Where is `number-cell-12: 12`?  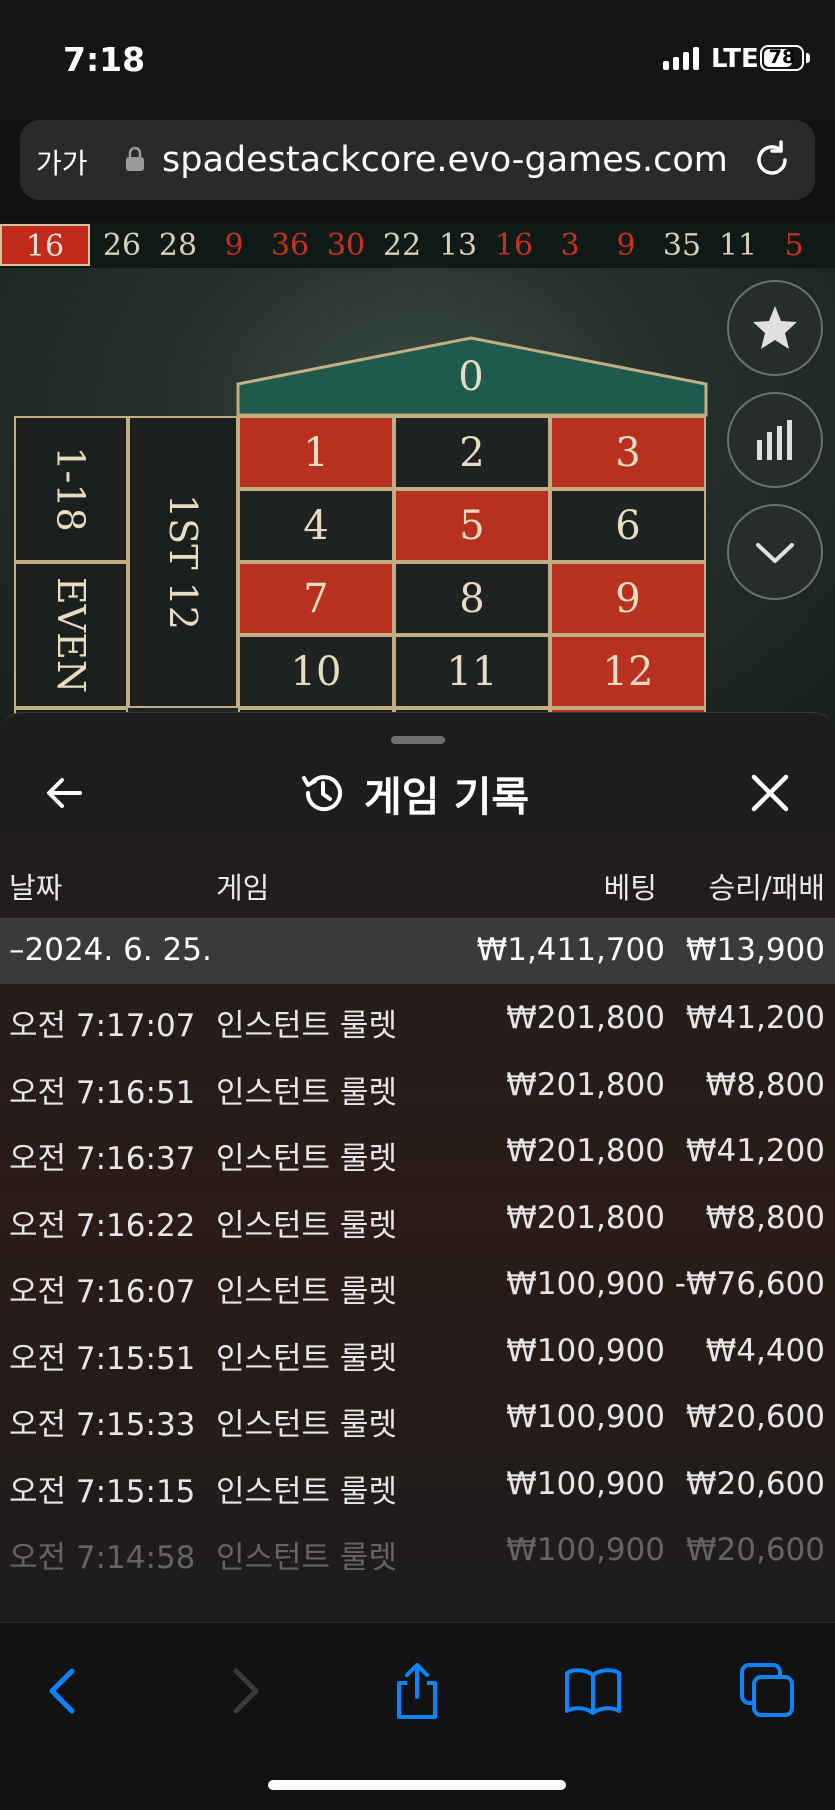 number-cell-12: 12 is located at coordinates (628, 671).